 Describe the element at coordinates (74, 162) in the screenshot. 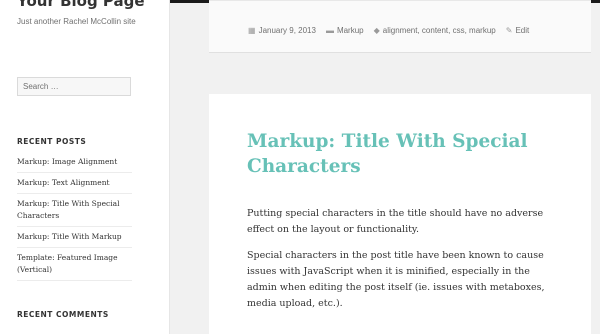

I see `recent-post-link: Markup: Image Alignment` at that location.